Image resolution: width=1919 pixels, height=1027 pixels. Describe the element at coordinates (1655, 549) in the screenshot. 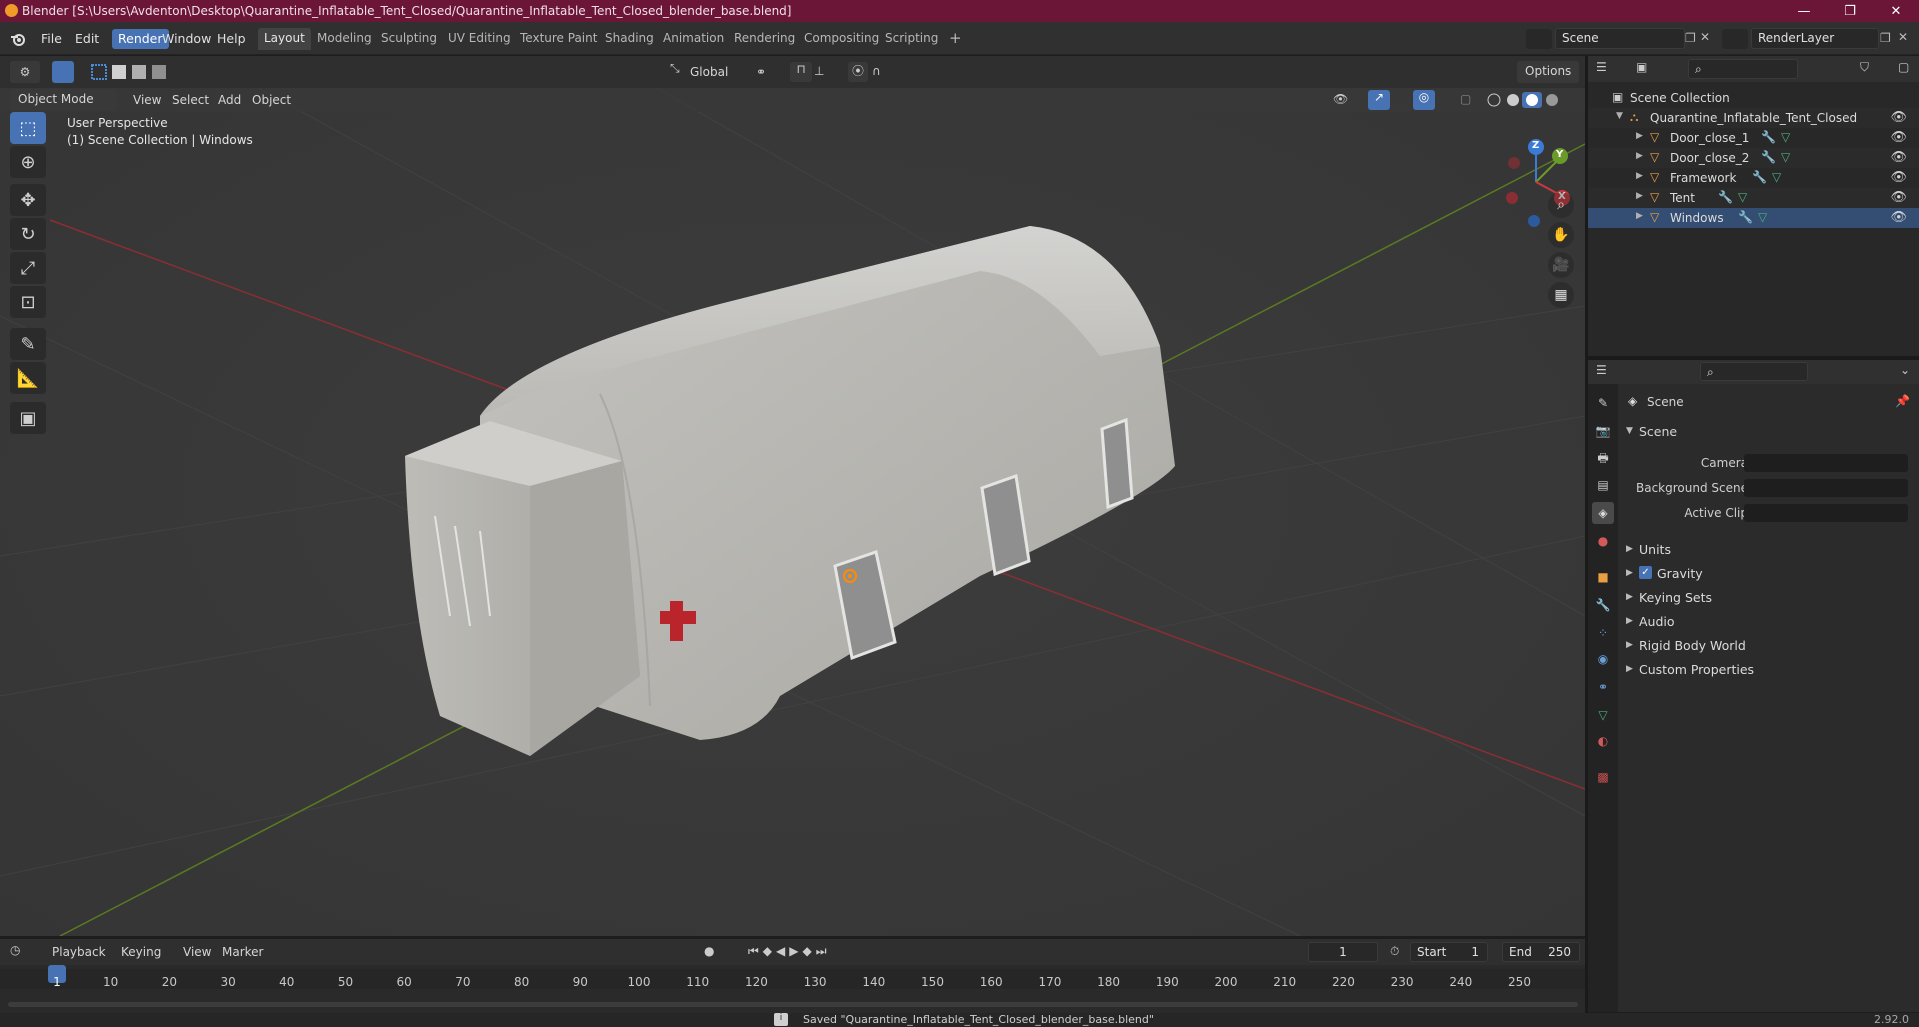

I see `units-section: Units` at that location.